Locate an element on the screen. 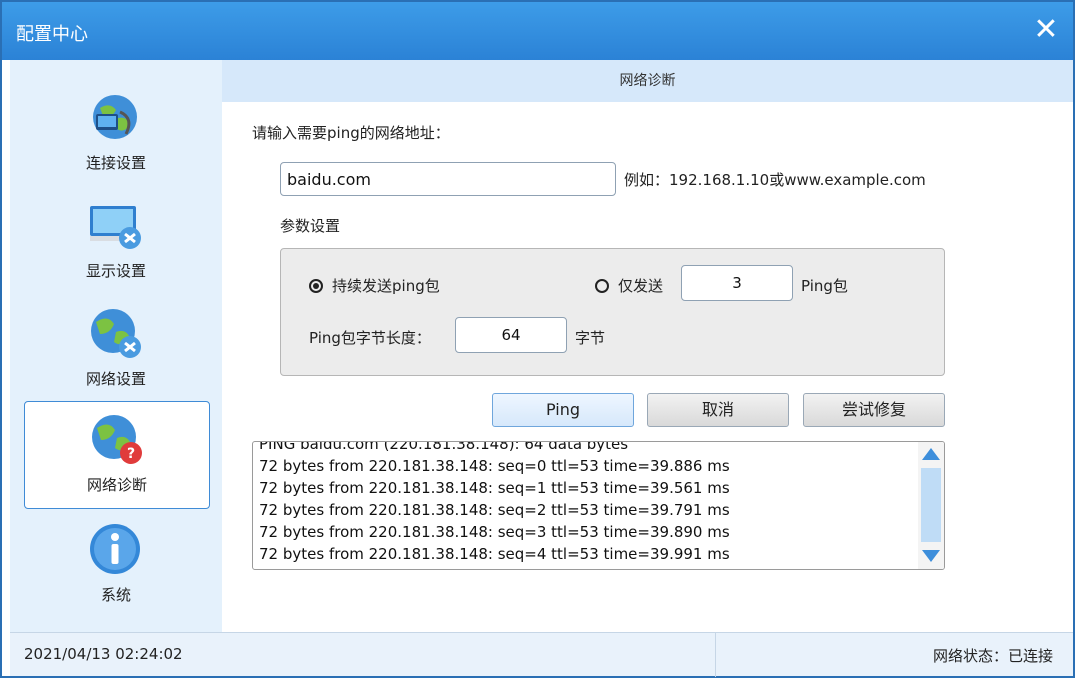 The height and width of the screenshot is (678, 1075). connection-globe-icon is located at coordinates (115, 117).